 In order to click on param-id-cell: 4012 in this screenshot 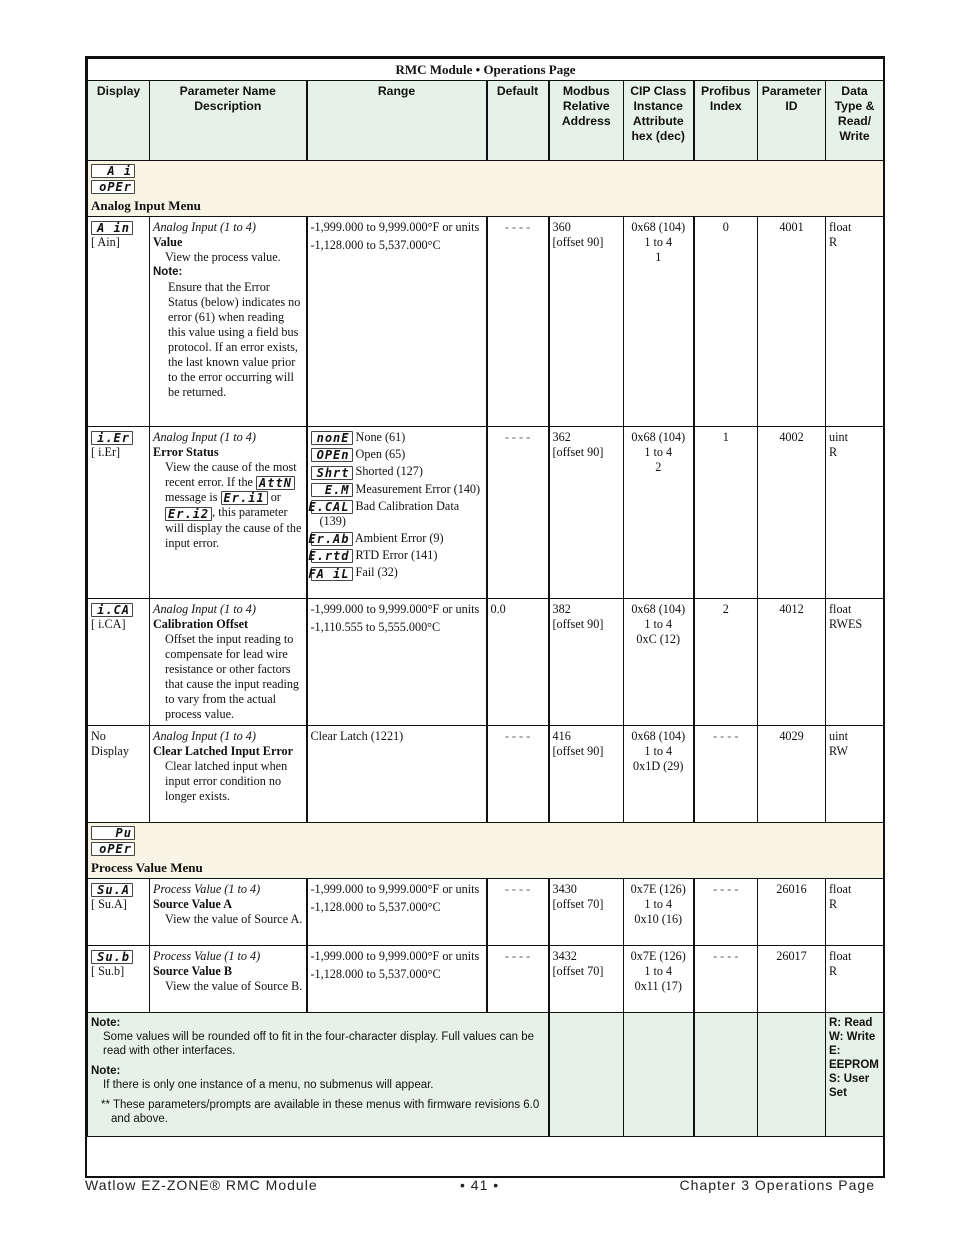, I will do `click(791, 662)`.